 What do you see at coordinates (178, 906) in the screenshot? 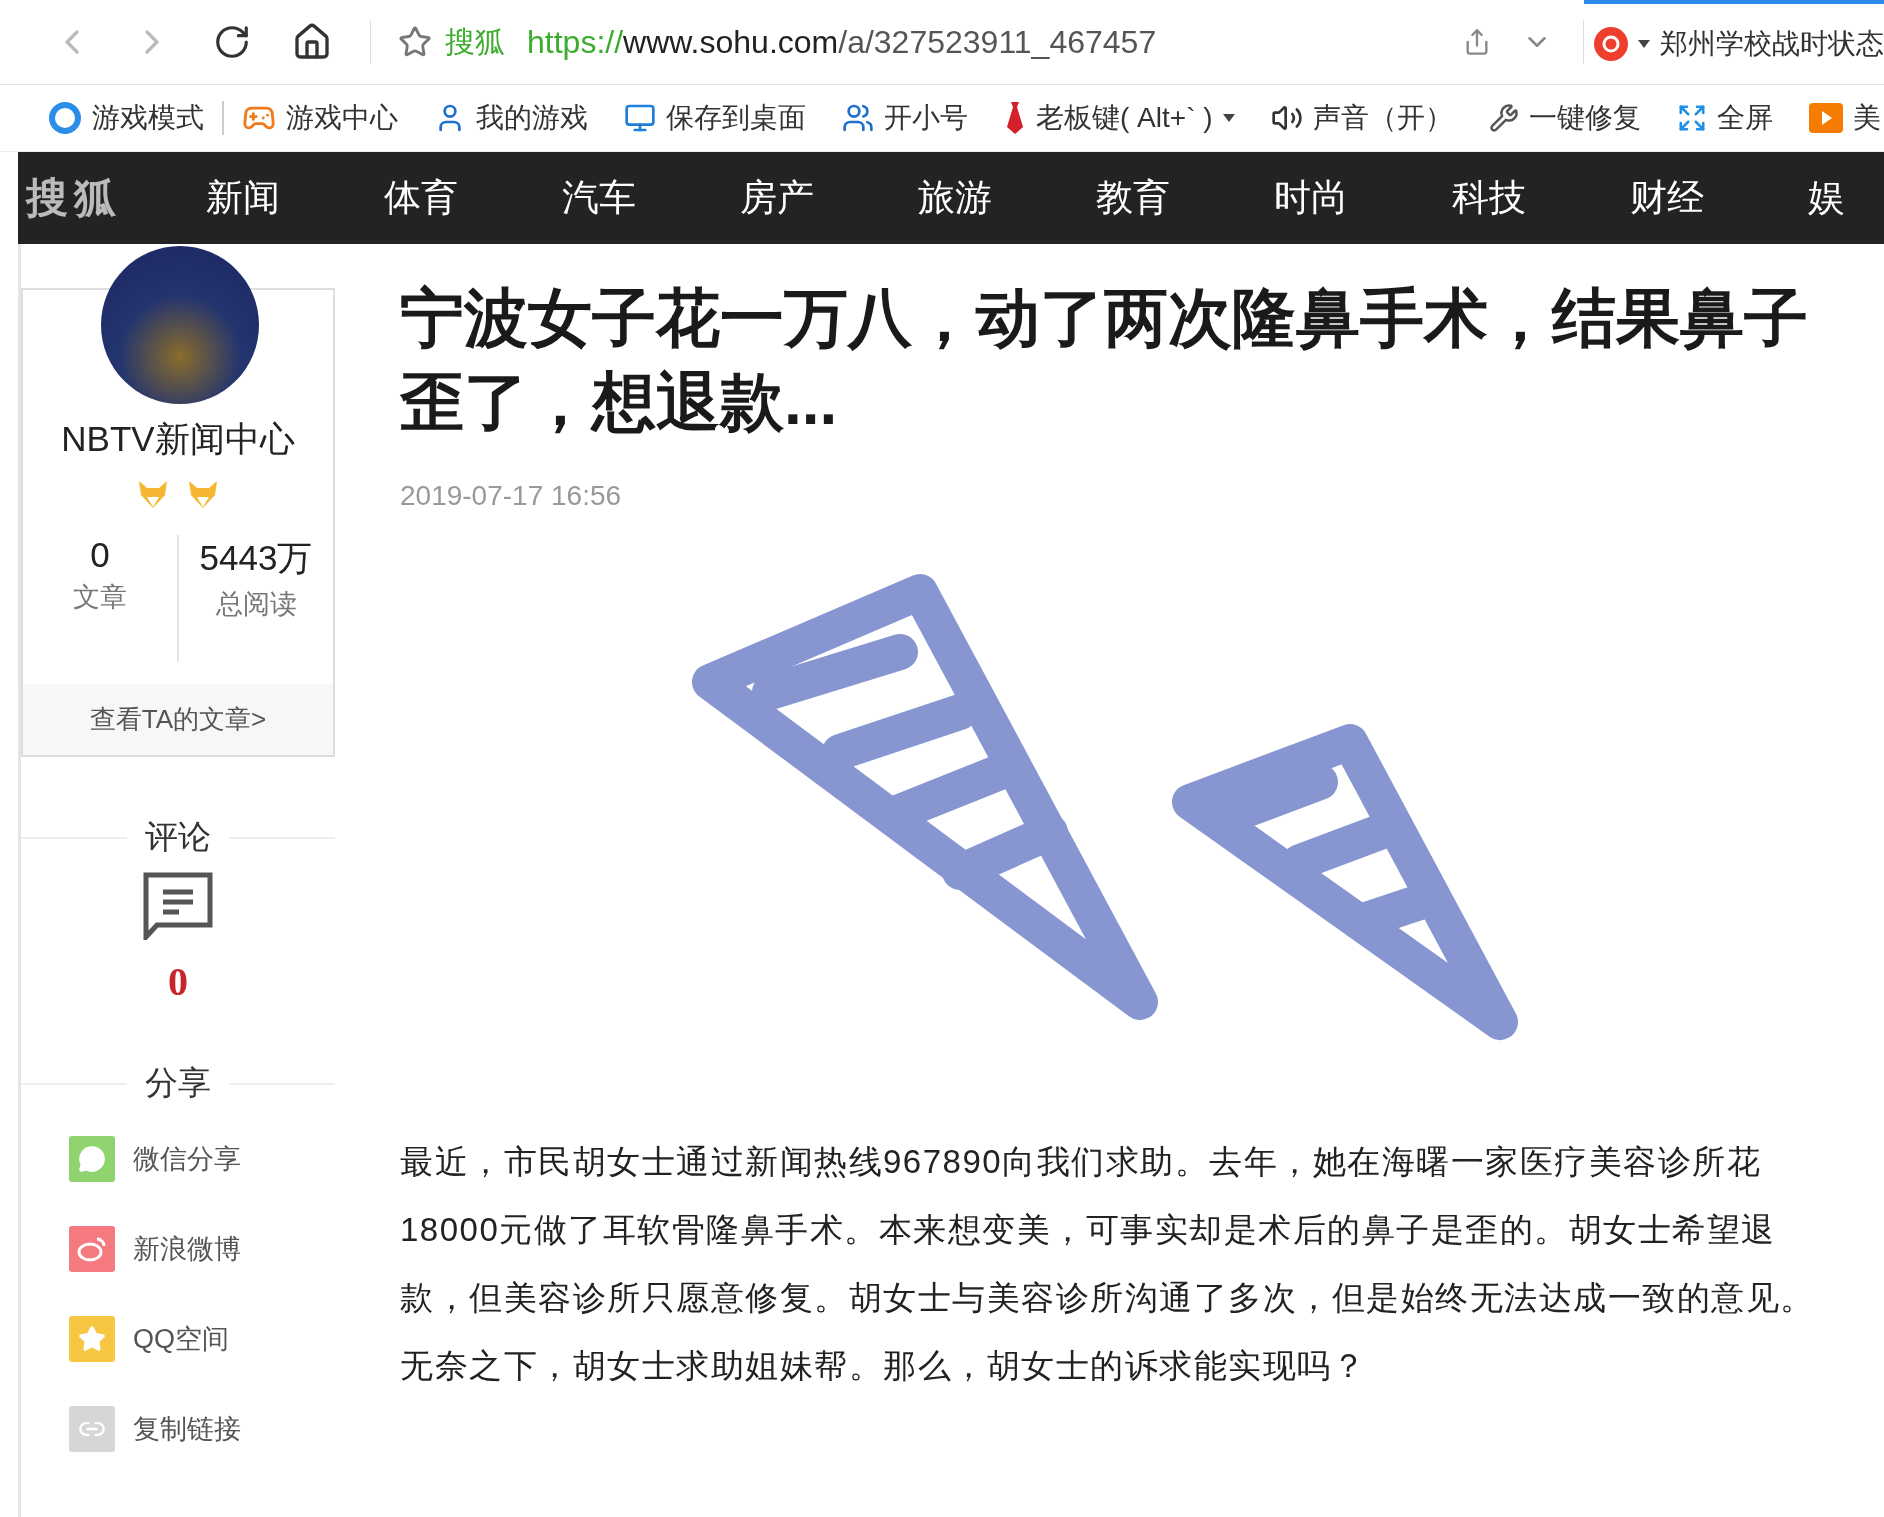
I see `comment-icon` at bounding box center [178, 906].